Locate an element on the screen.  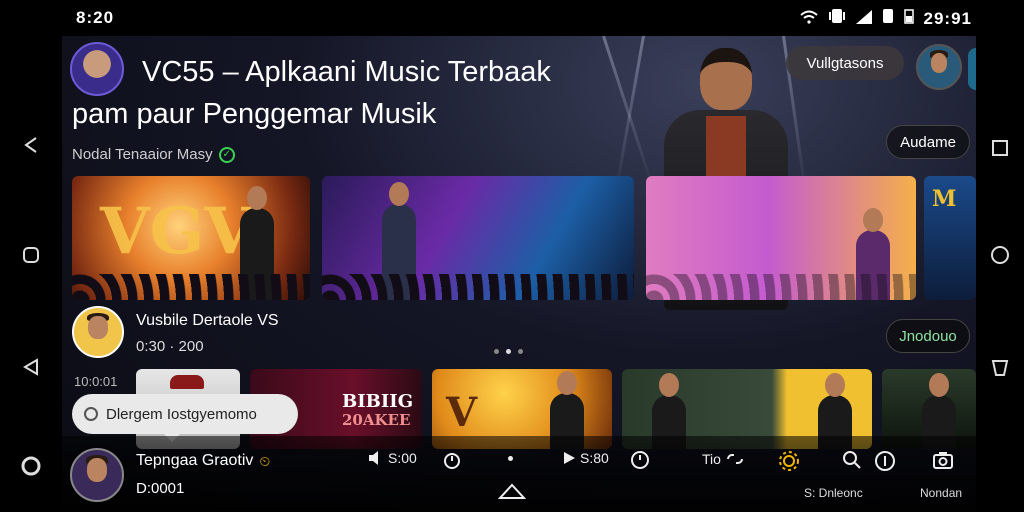
timer-icon: ⏲ is located at coordinates (265, 460).